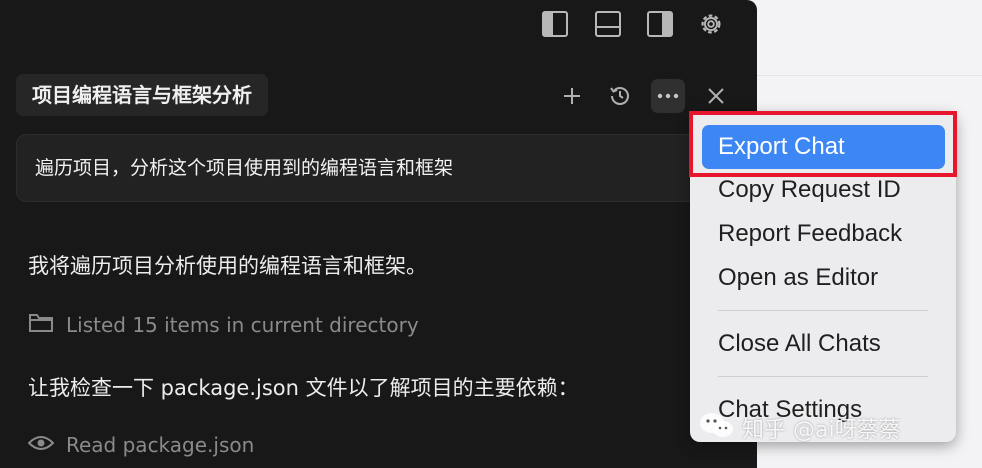  I want to click on menu-item-report-feedback: Report Feedback, so click(810, 234).